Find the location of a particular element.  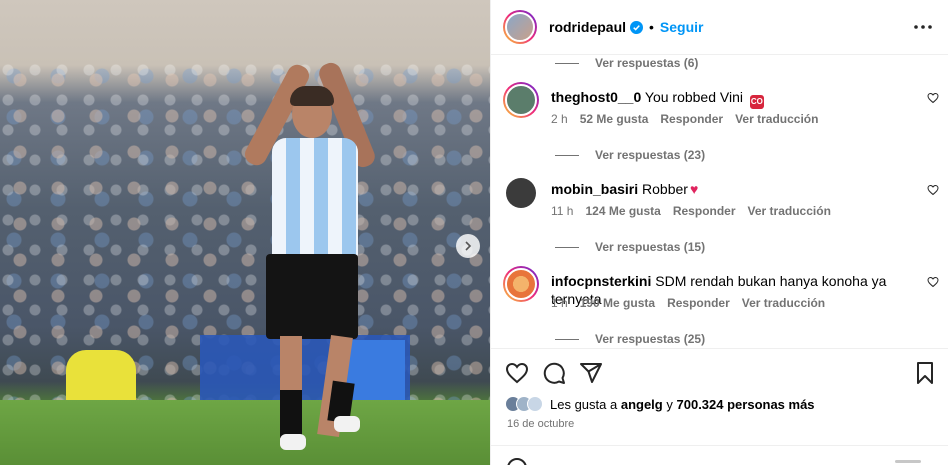

comment-body: theghost0__0 You robbed Vini CO is located at coordinates (738, 98).